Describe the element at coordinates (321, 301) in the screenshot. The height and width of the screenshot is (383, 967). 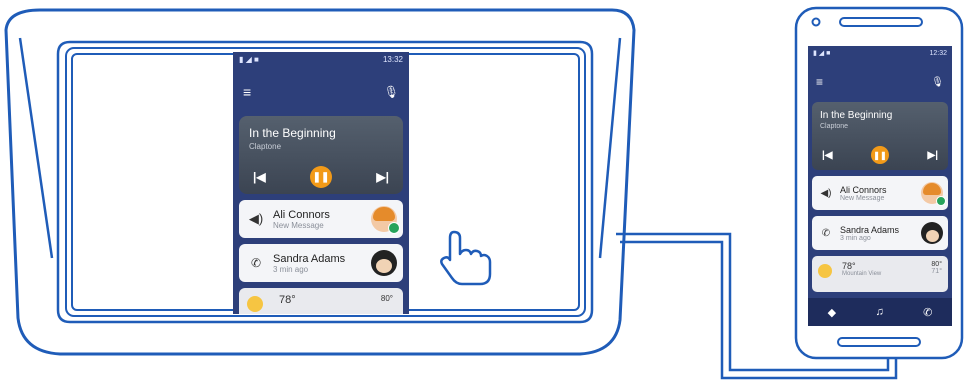
I see `weather-card: 78° 80°` at that location.